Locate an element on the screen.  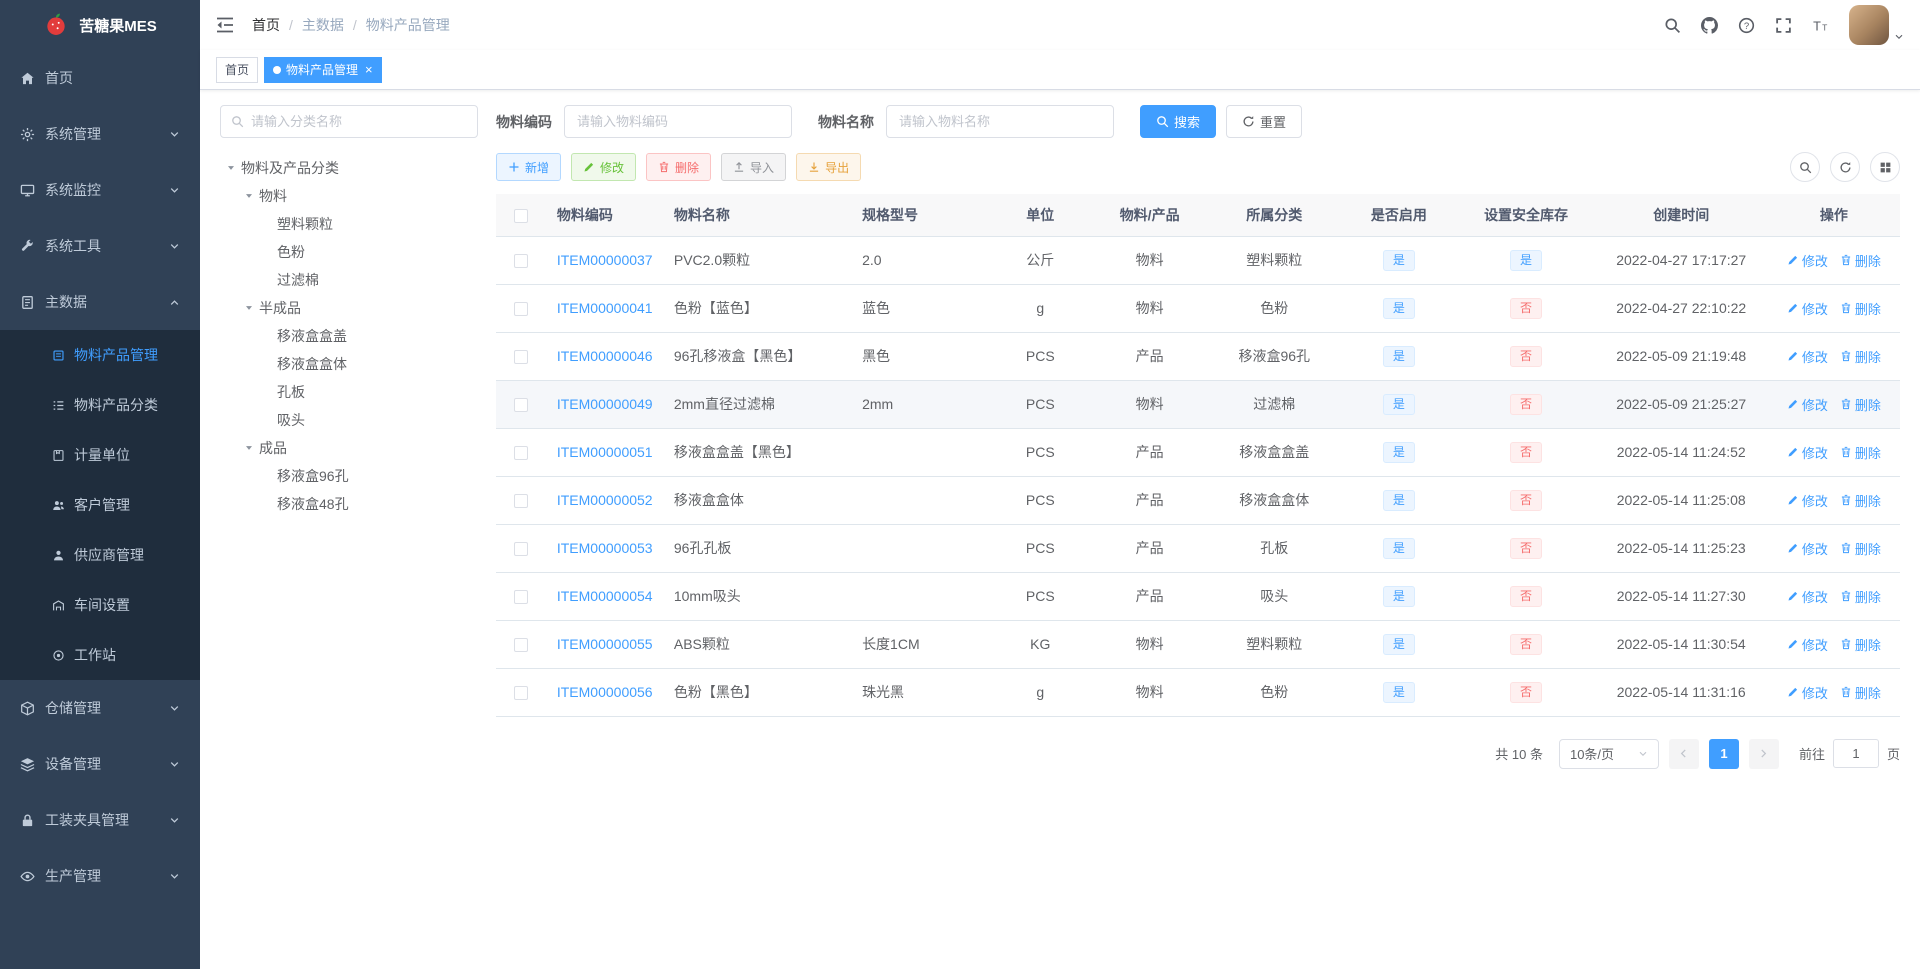
tree-node: 成品 is located at coordinates (349, 448).